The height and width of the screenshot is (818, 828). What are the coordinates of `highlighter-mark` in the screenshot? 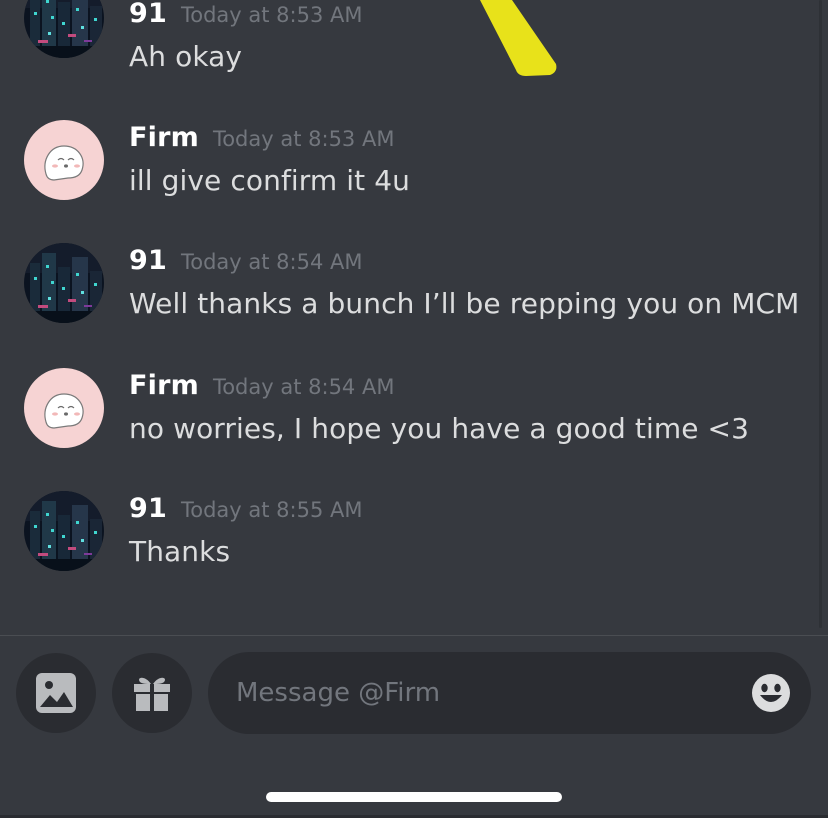 It's located at (518, 38).